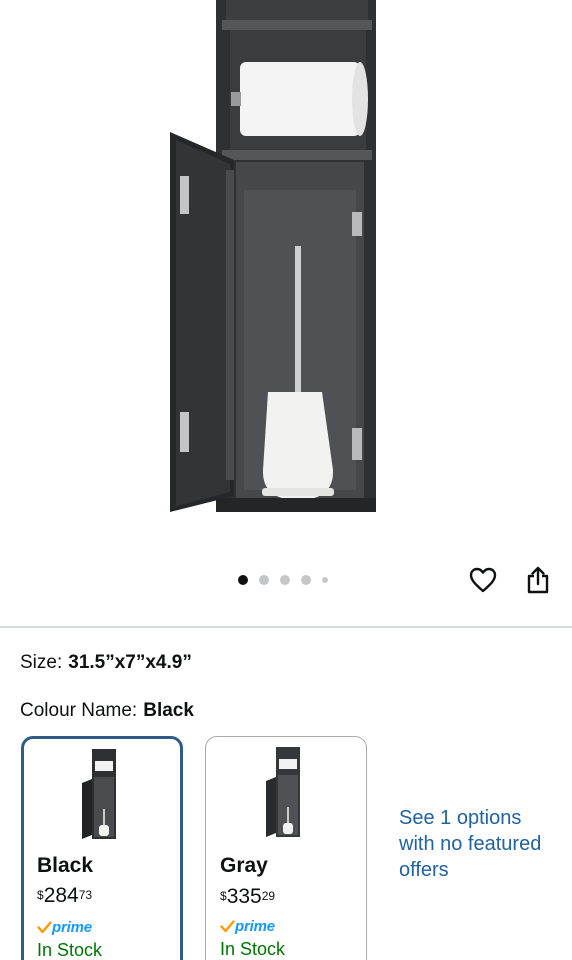  What do you see at coordinates (286, 848) in the screenshot?
I see `swatch-card-gray: Gray $33529 prime In Stock` at bounding box center [286, 848].